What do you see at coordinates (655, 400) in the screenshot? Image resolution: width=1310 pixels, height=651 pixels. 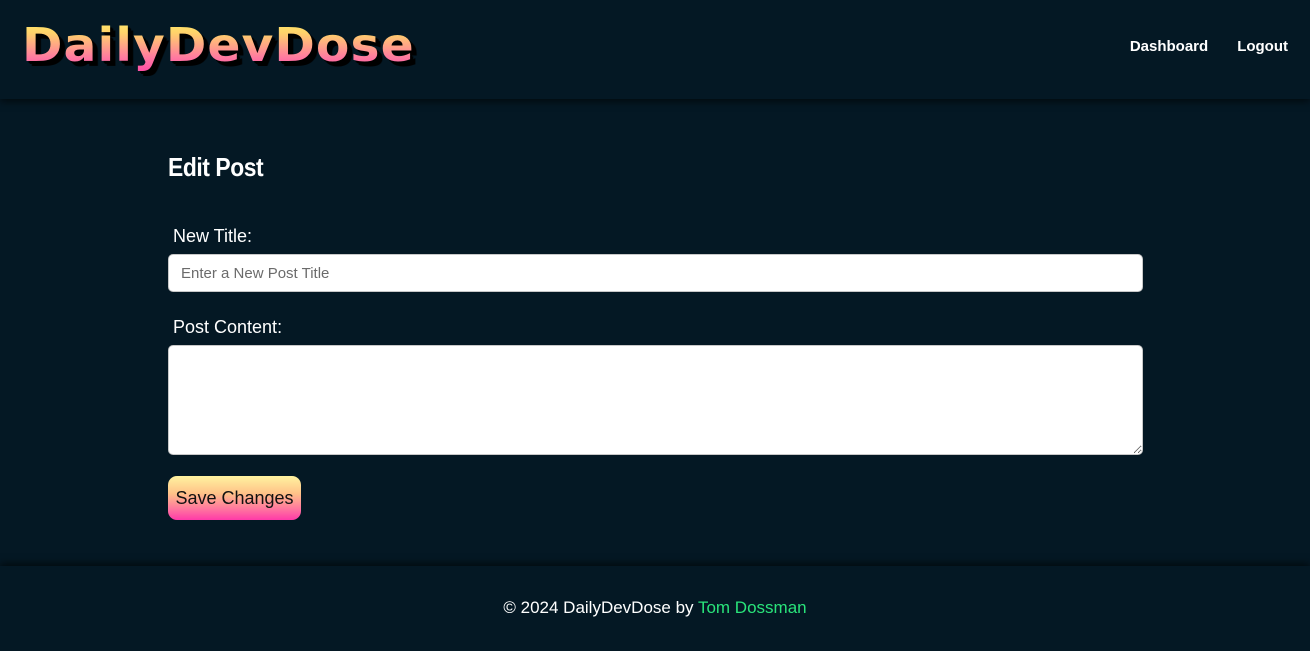 I see `content-textarea` at bounding box center [655, 400].